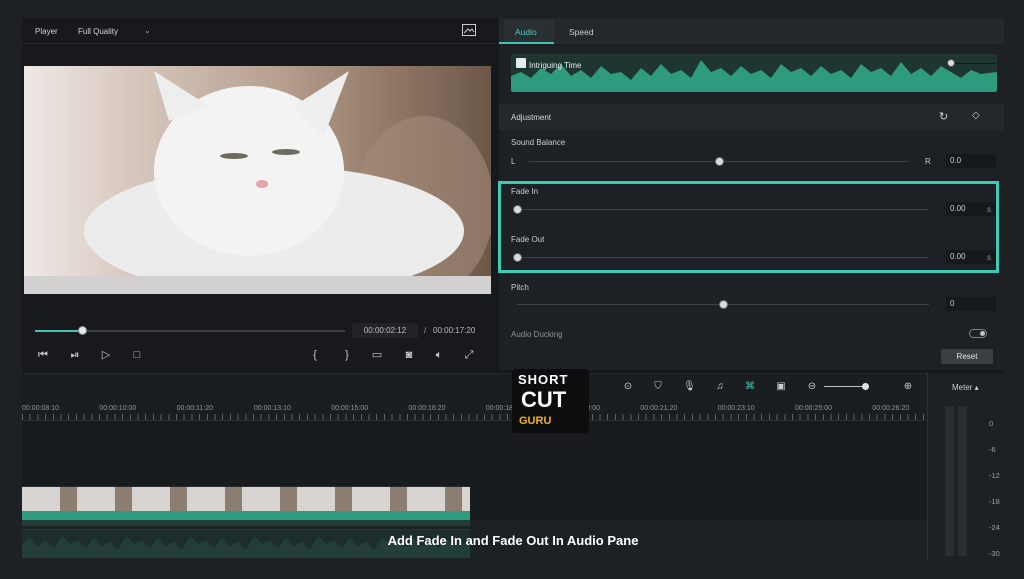 The height and width of the screenshot is (579, 1024). Describe the element at coordinates (427, 408) in the screenshot. I see `ruler-label: 00:00:16:20` at that location.